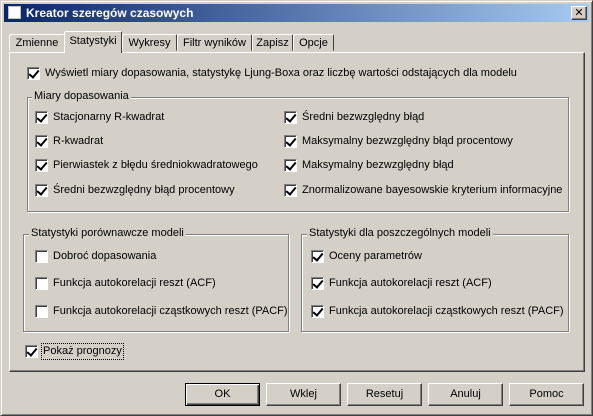  What do you see at coordinates (14, 12) in the screenshot?
I see `app-icon` at bounding box center [14, 12].